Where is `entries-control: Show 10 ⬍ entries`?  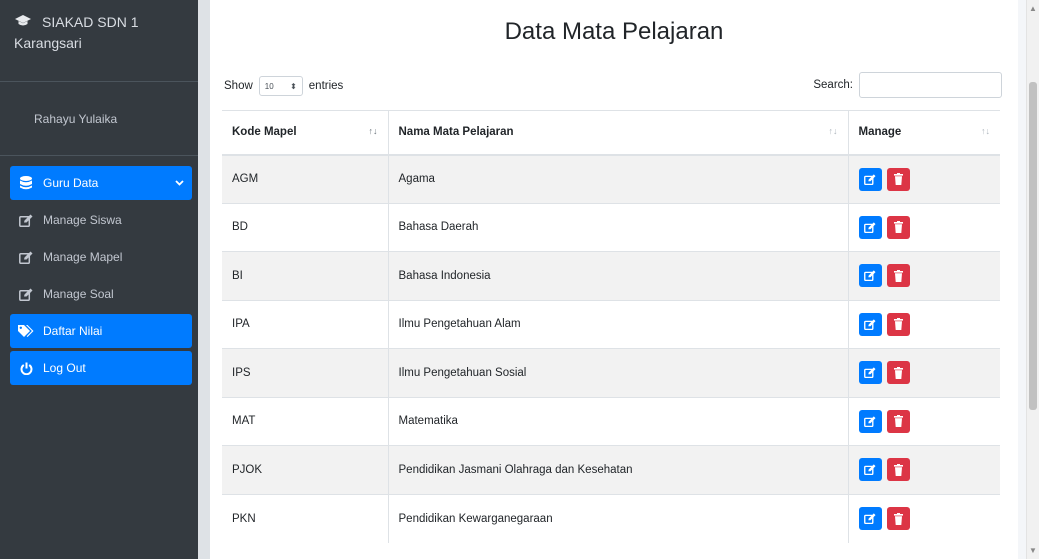 entries-control: Show 10 ⬍ entries is located at coordinates (283, 86).